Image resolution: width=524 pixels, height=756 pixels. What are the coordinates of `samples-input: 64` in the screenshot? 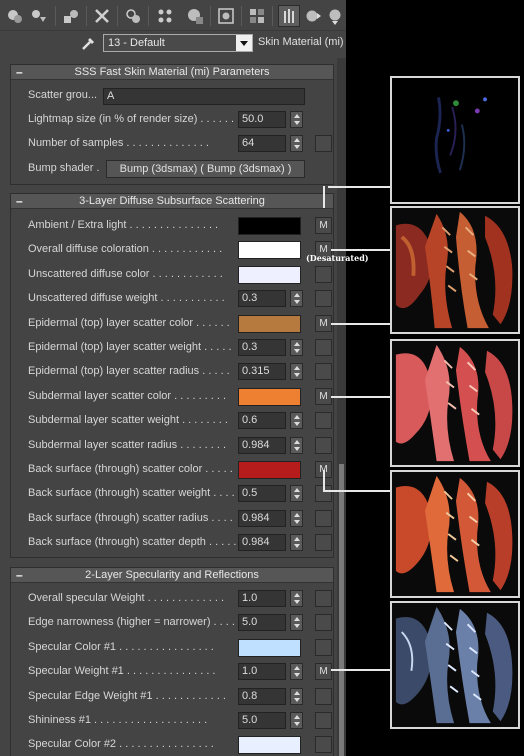 It's located at (262, 143).